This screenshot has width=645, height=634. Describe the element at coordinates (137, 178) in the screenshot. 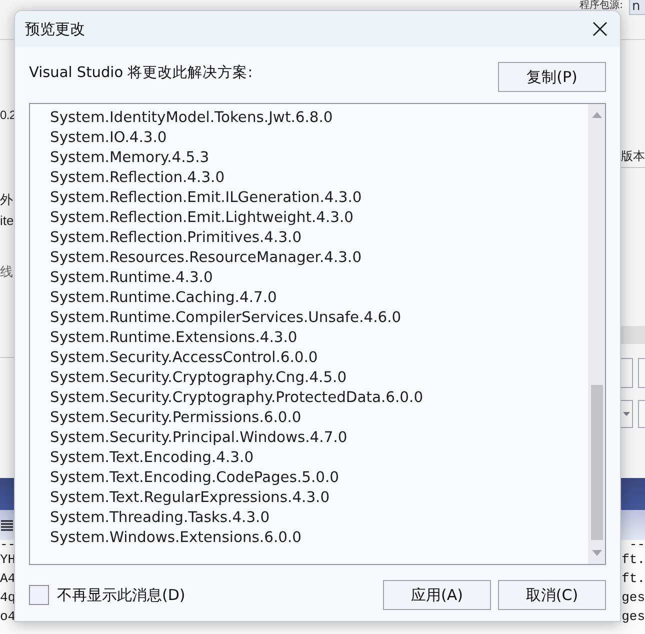

I see `list-item: System.Reflection.4.3.0` at that location.